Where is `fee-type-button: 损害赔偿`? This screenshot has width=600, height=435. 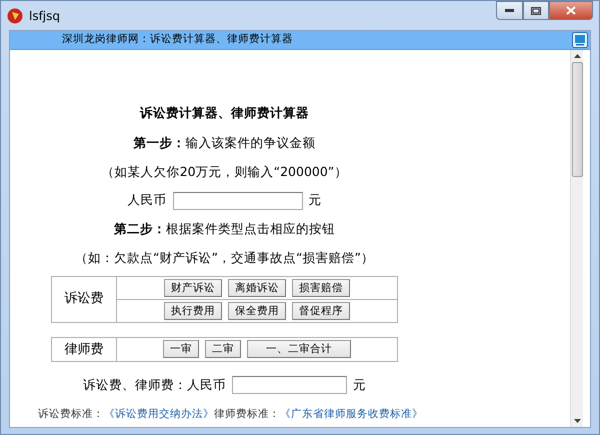
fee-type-button: 损害赔偿 is located at coordinates (321, 287).